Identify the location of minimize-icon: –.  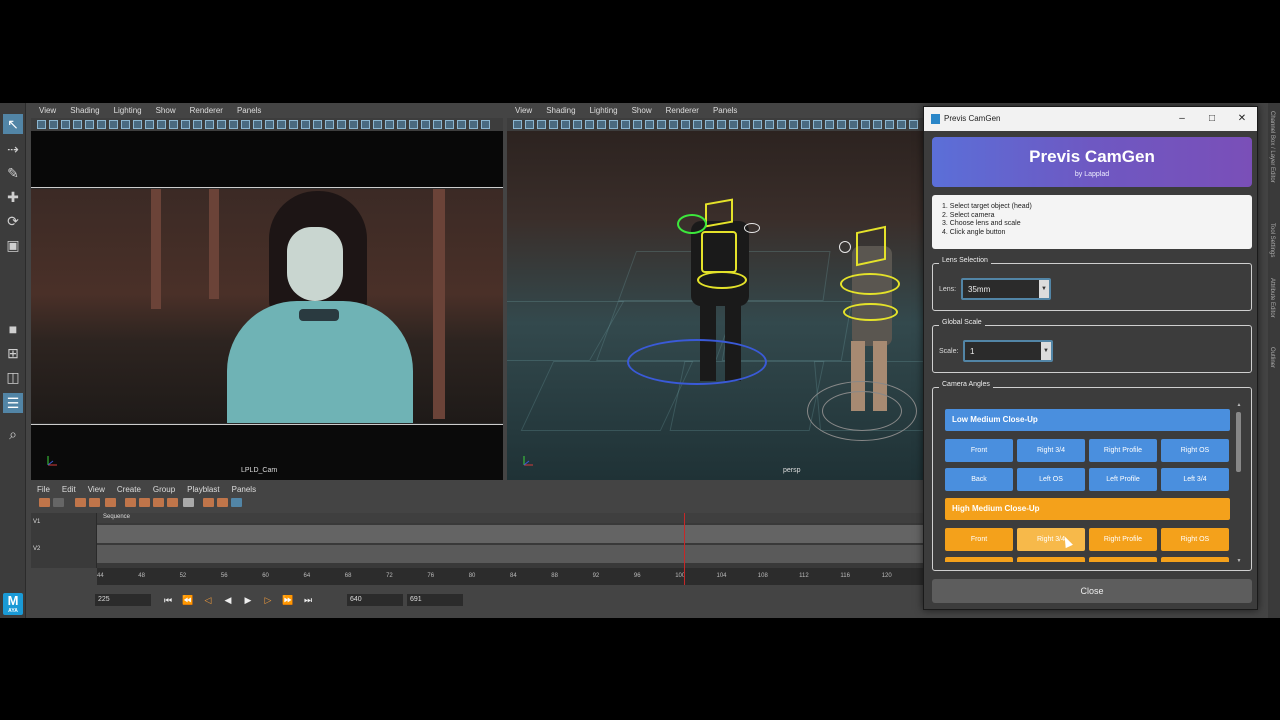
(1182, 119).